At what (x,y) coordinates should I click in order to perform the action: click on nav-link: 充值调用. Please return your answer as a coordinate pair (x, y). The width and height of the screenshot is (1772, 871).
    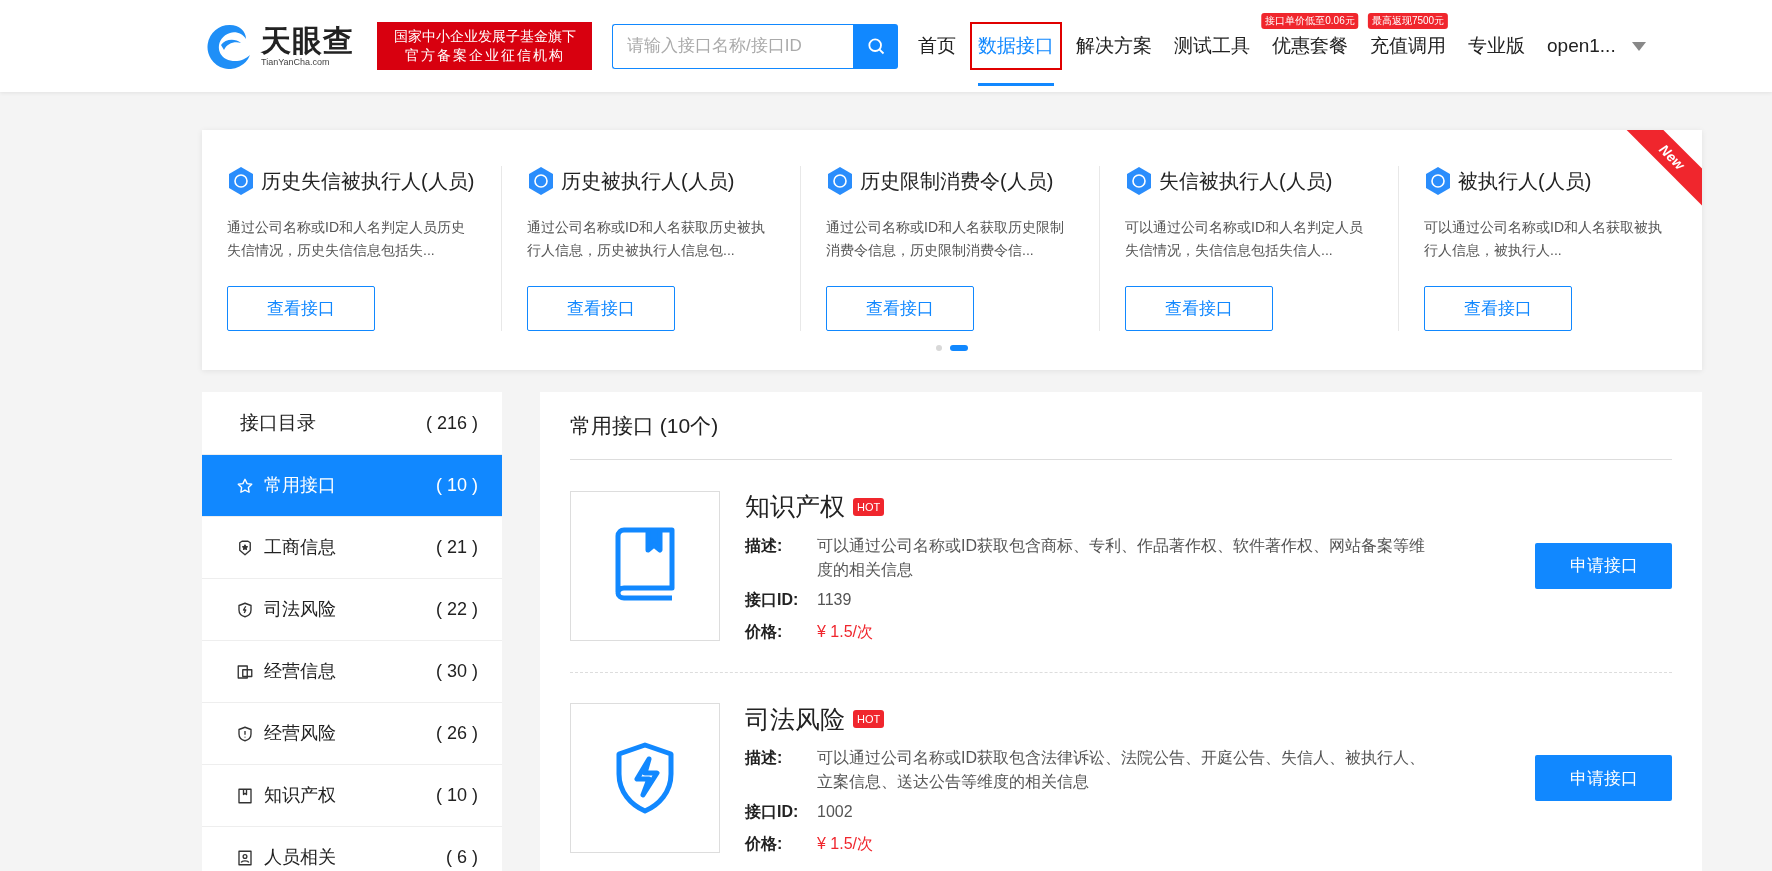
    Looking at the image, I should click on (1408, 46).